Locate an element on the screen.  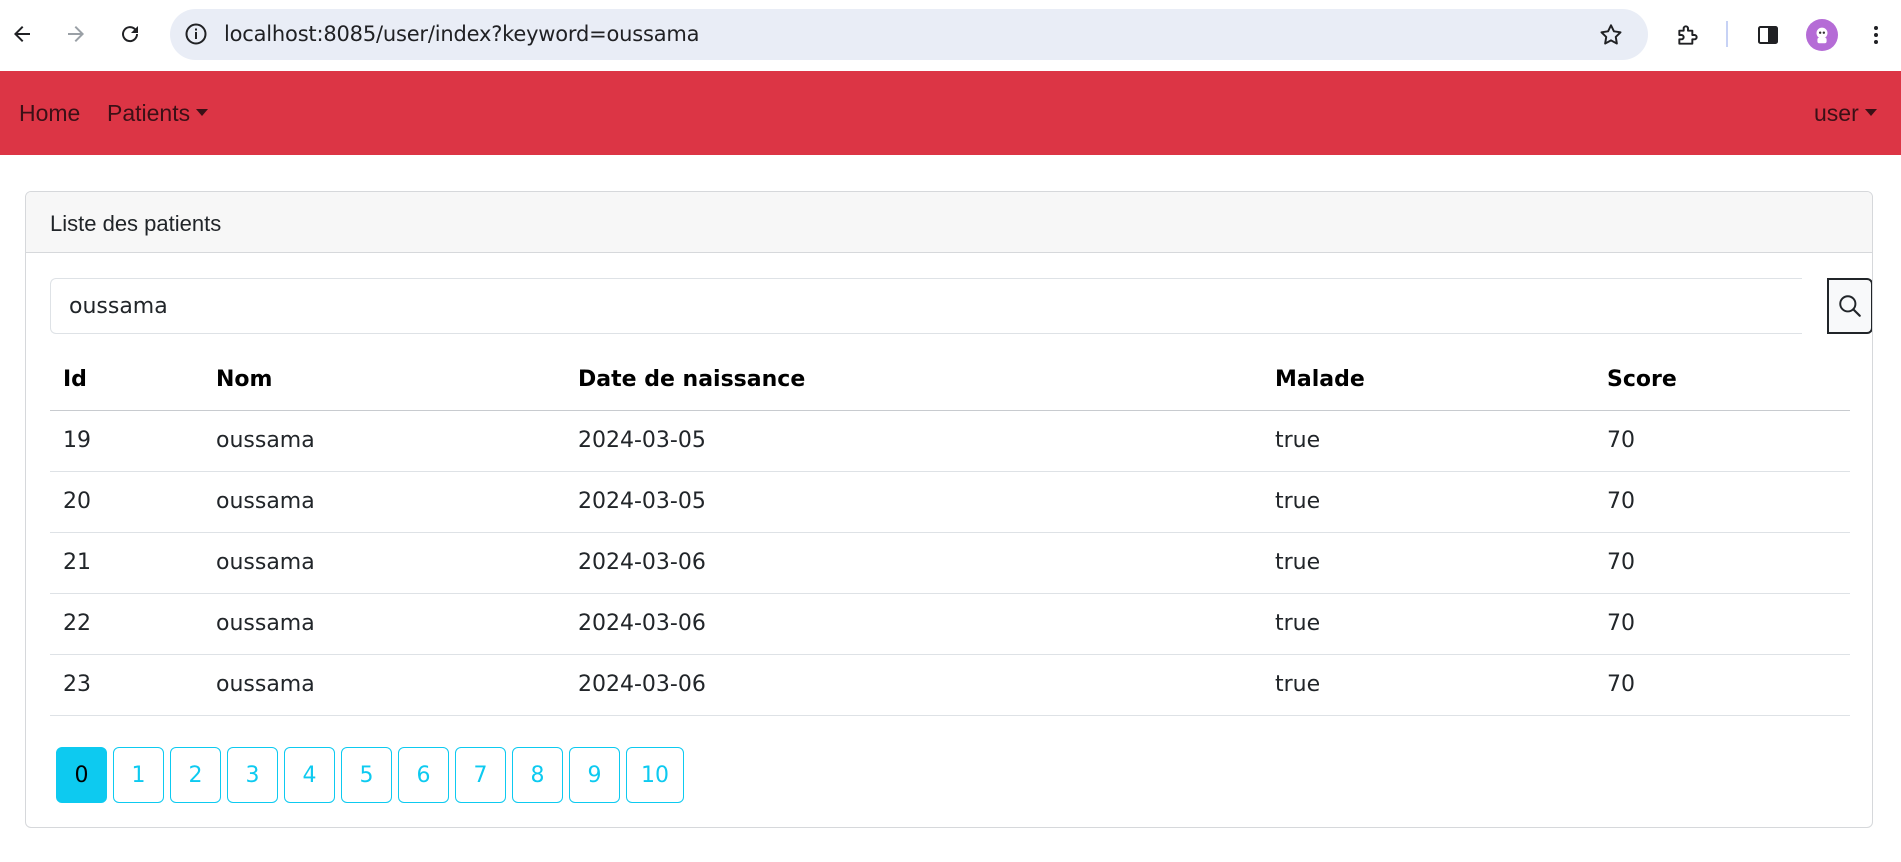
pagination: 0 1 2 3 4 5 6 7 8 9 10 is located at coordinates (370, 775).